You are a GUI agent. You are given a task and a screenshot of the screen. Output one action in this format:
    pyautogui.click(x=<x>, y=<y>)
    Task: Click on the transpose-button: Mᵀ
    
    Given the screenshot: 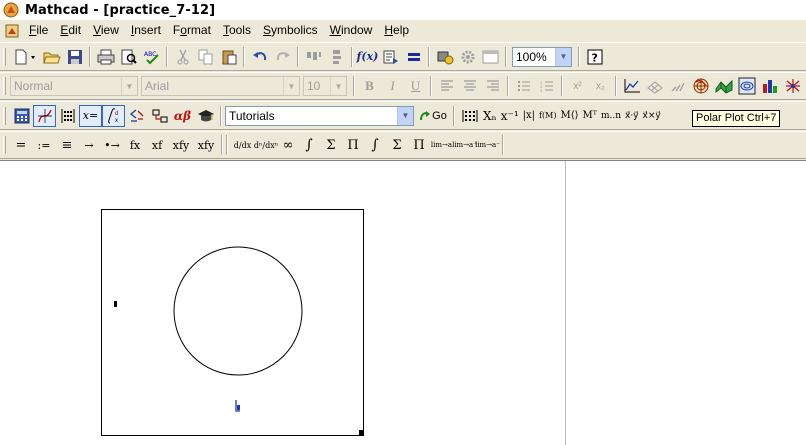 What is the action you would take?
    pyautogui.click(x=590, y=116)
    